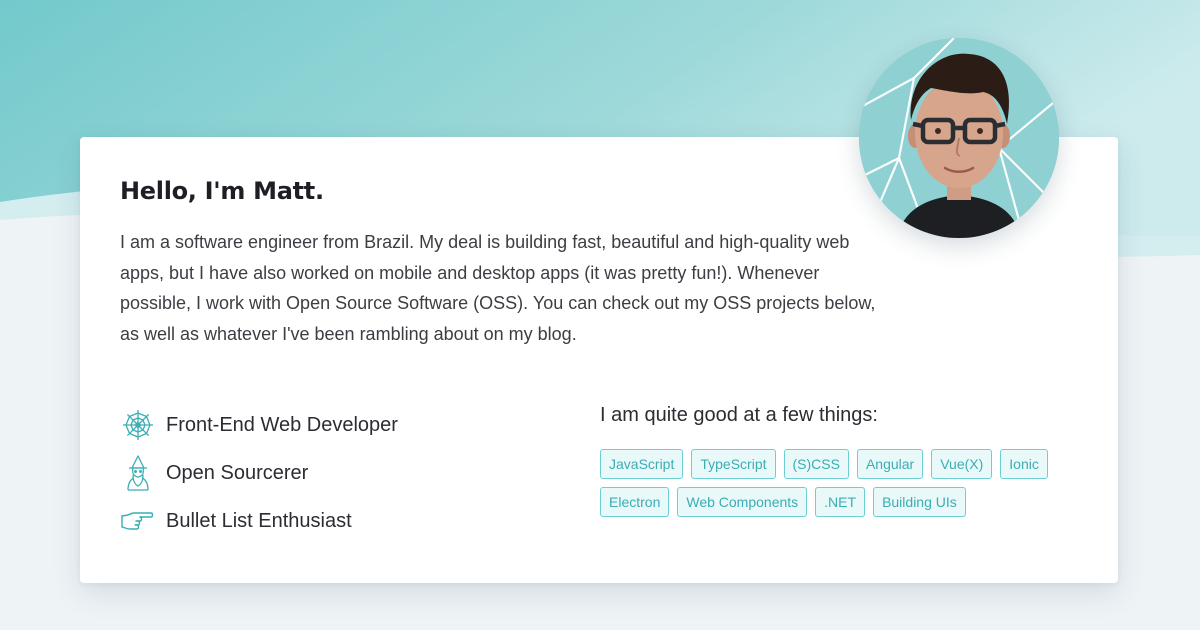 This screenshot has height=630, width=1200. What do you see at coordinates (840, 502) in the screenshot?
I see `skill-tag-dotnet: .NET` at bounding box center [840, 502].